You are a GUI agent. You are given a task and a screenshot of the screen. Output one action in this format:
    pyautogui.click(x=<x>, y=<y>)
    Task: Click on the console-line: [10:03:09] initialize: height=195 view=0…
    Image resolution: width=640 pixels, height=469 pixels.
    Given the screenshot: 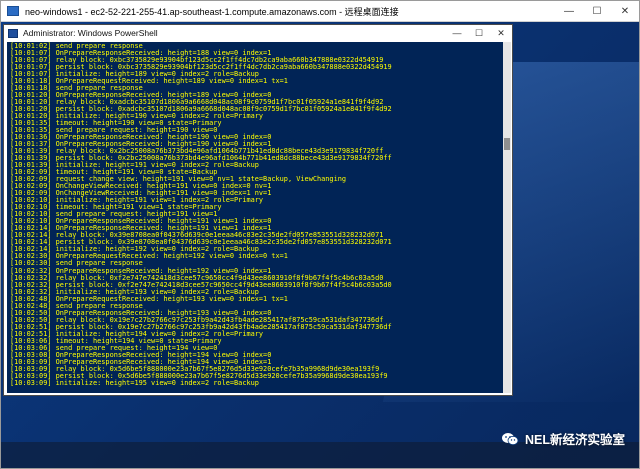 What is the action you would take?
    pyautogui.click(x=134, y=382)
    